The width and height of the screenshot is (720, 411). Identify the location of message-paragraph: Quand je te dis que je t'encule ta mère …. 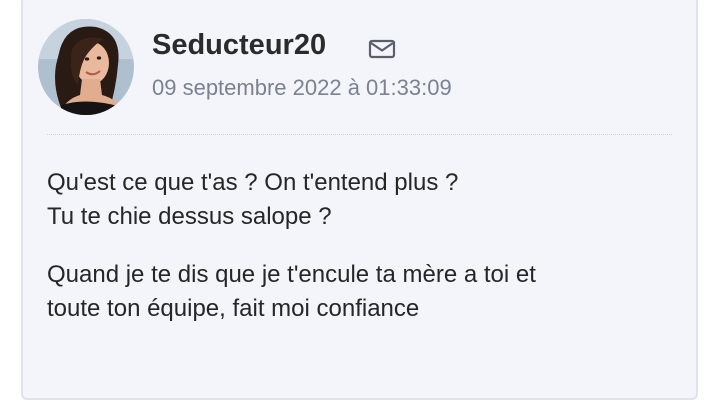
(362, 292).